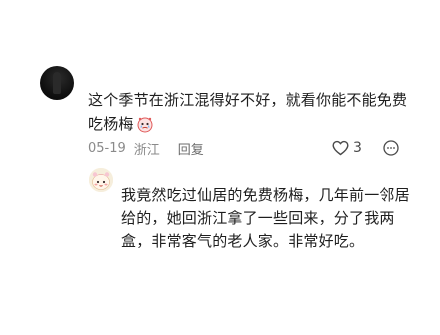 The height and width of the screenshot is (335, 440). I want to click on commenter-avatar, so click(57, 83).